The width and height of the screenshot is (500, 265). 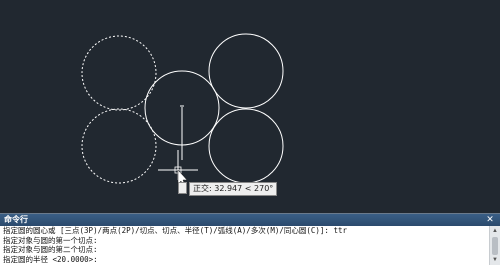 I want to click on tooltip-icon, so click(x=182, y=188).